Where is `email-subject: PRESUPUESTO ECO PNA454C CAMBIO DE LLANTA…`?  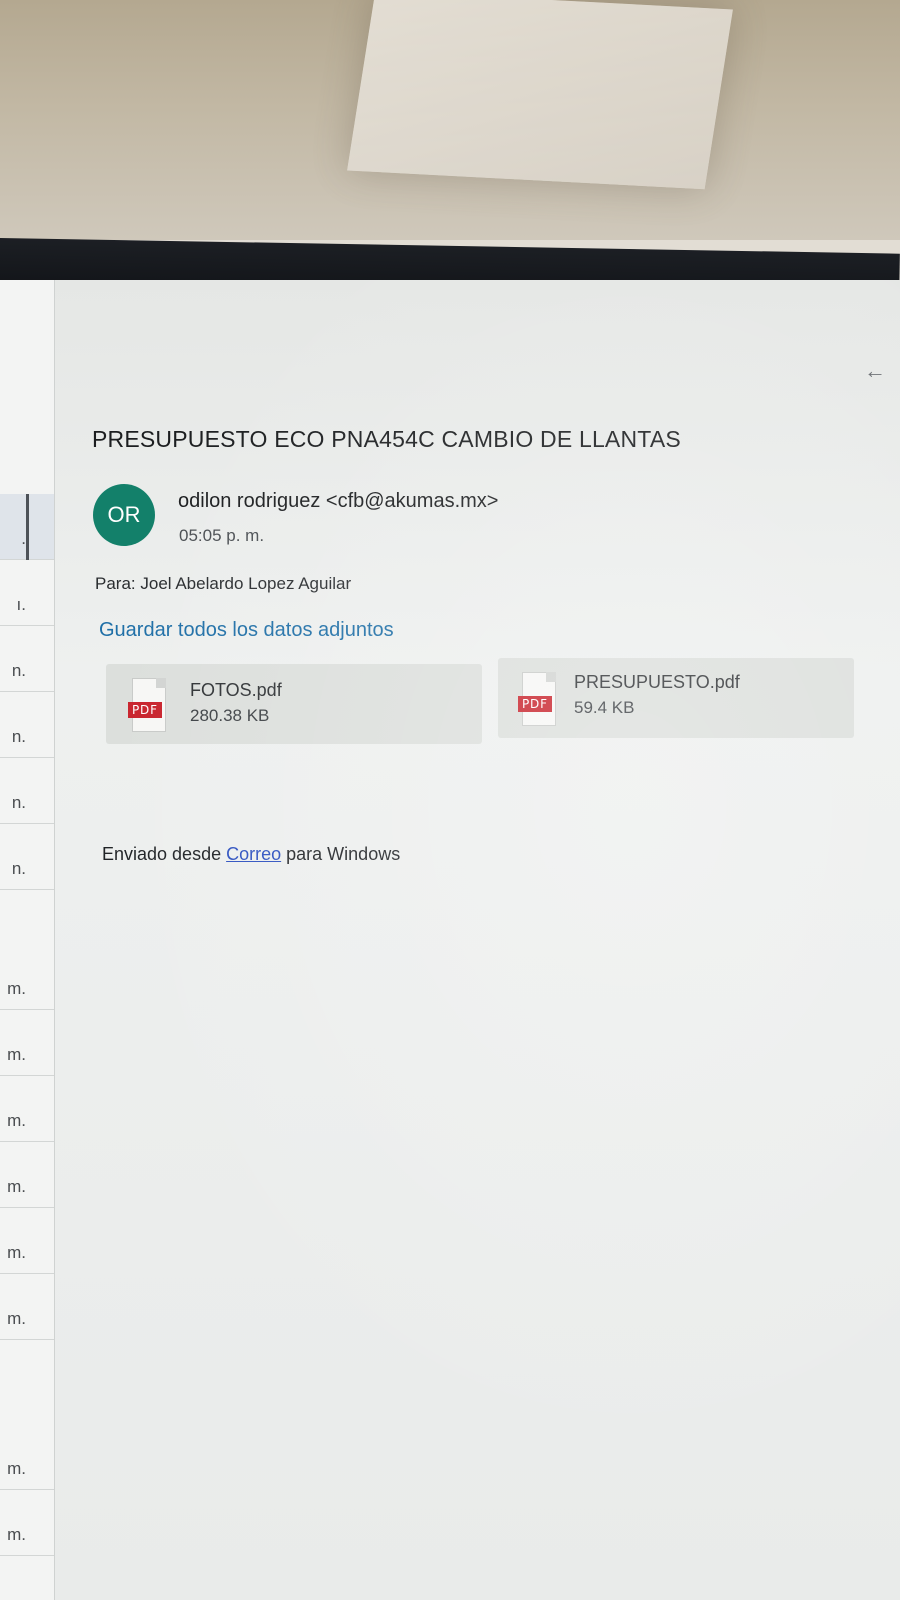 email-subject: PRESUPUESTO ECO PNA454C CAMBIO DE LLANTA… is located at coordinates (386, 439).